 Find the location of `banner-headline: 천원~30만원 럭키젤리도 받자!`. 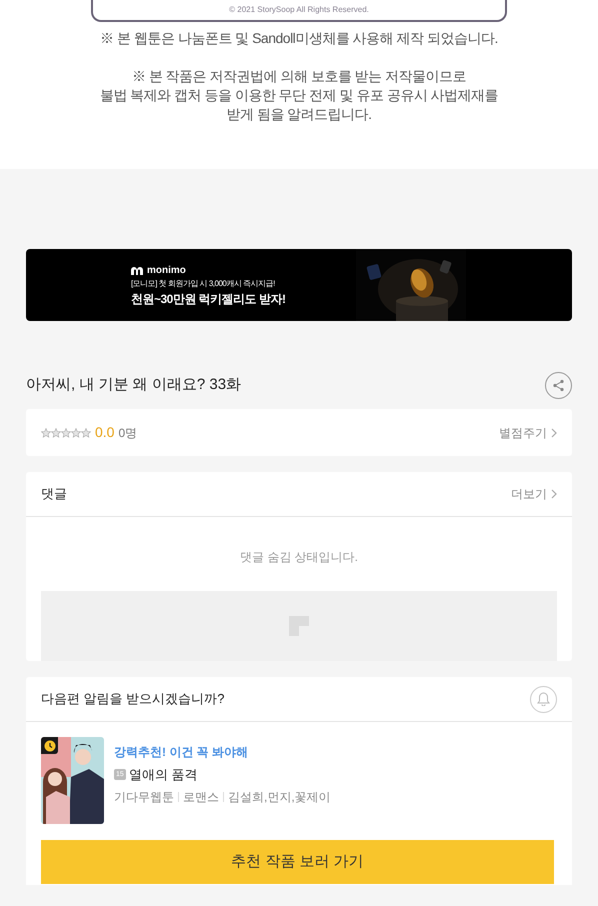

banner-headline: 천원~30만원 럭키젤리도 받자! is located at coordinates (208, 299).